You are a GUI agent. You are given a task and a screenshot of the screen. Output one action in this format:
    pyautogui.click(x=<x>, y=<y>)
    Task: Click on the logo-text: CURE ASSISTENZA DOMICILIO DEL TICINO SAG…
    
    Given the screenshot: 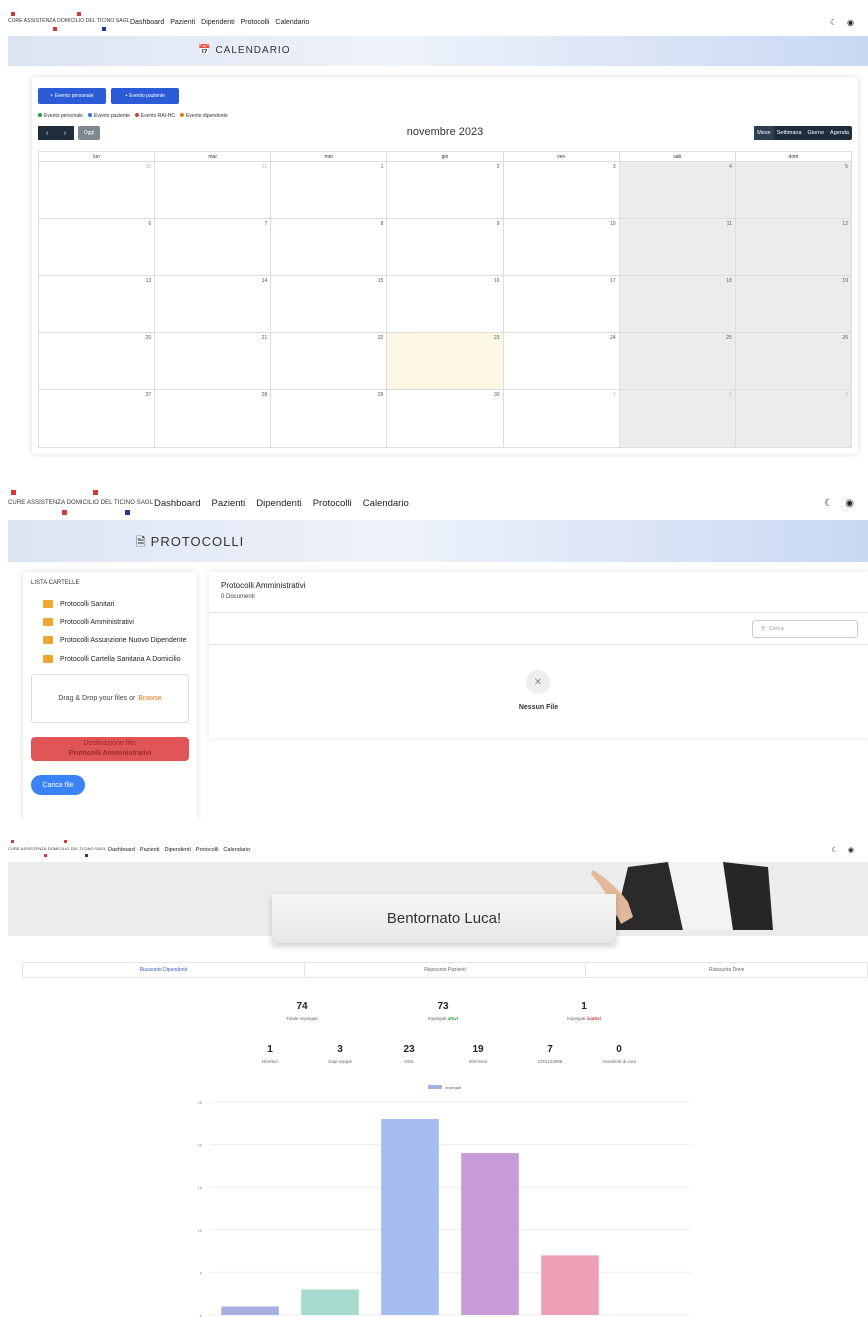 What is the action you would take?
    pyautogui.click(x=57, y=848)
    